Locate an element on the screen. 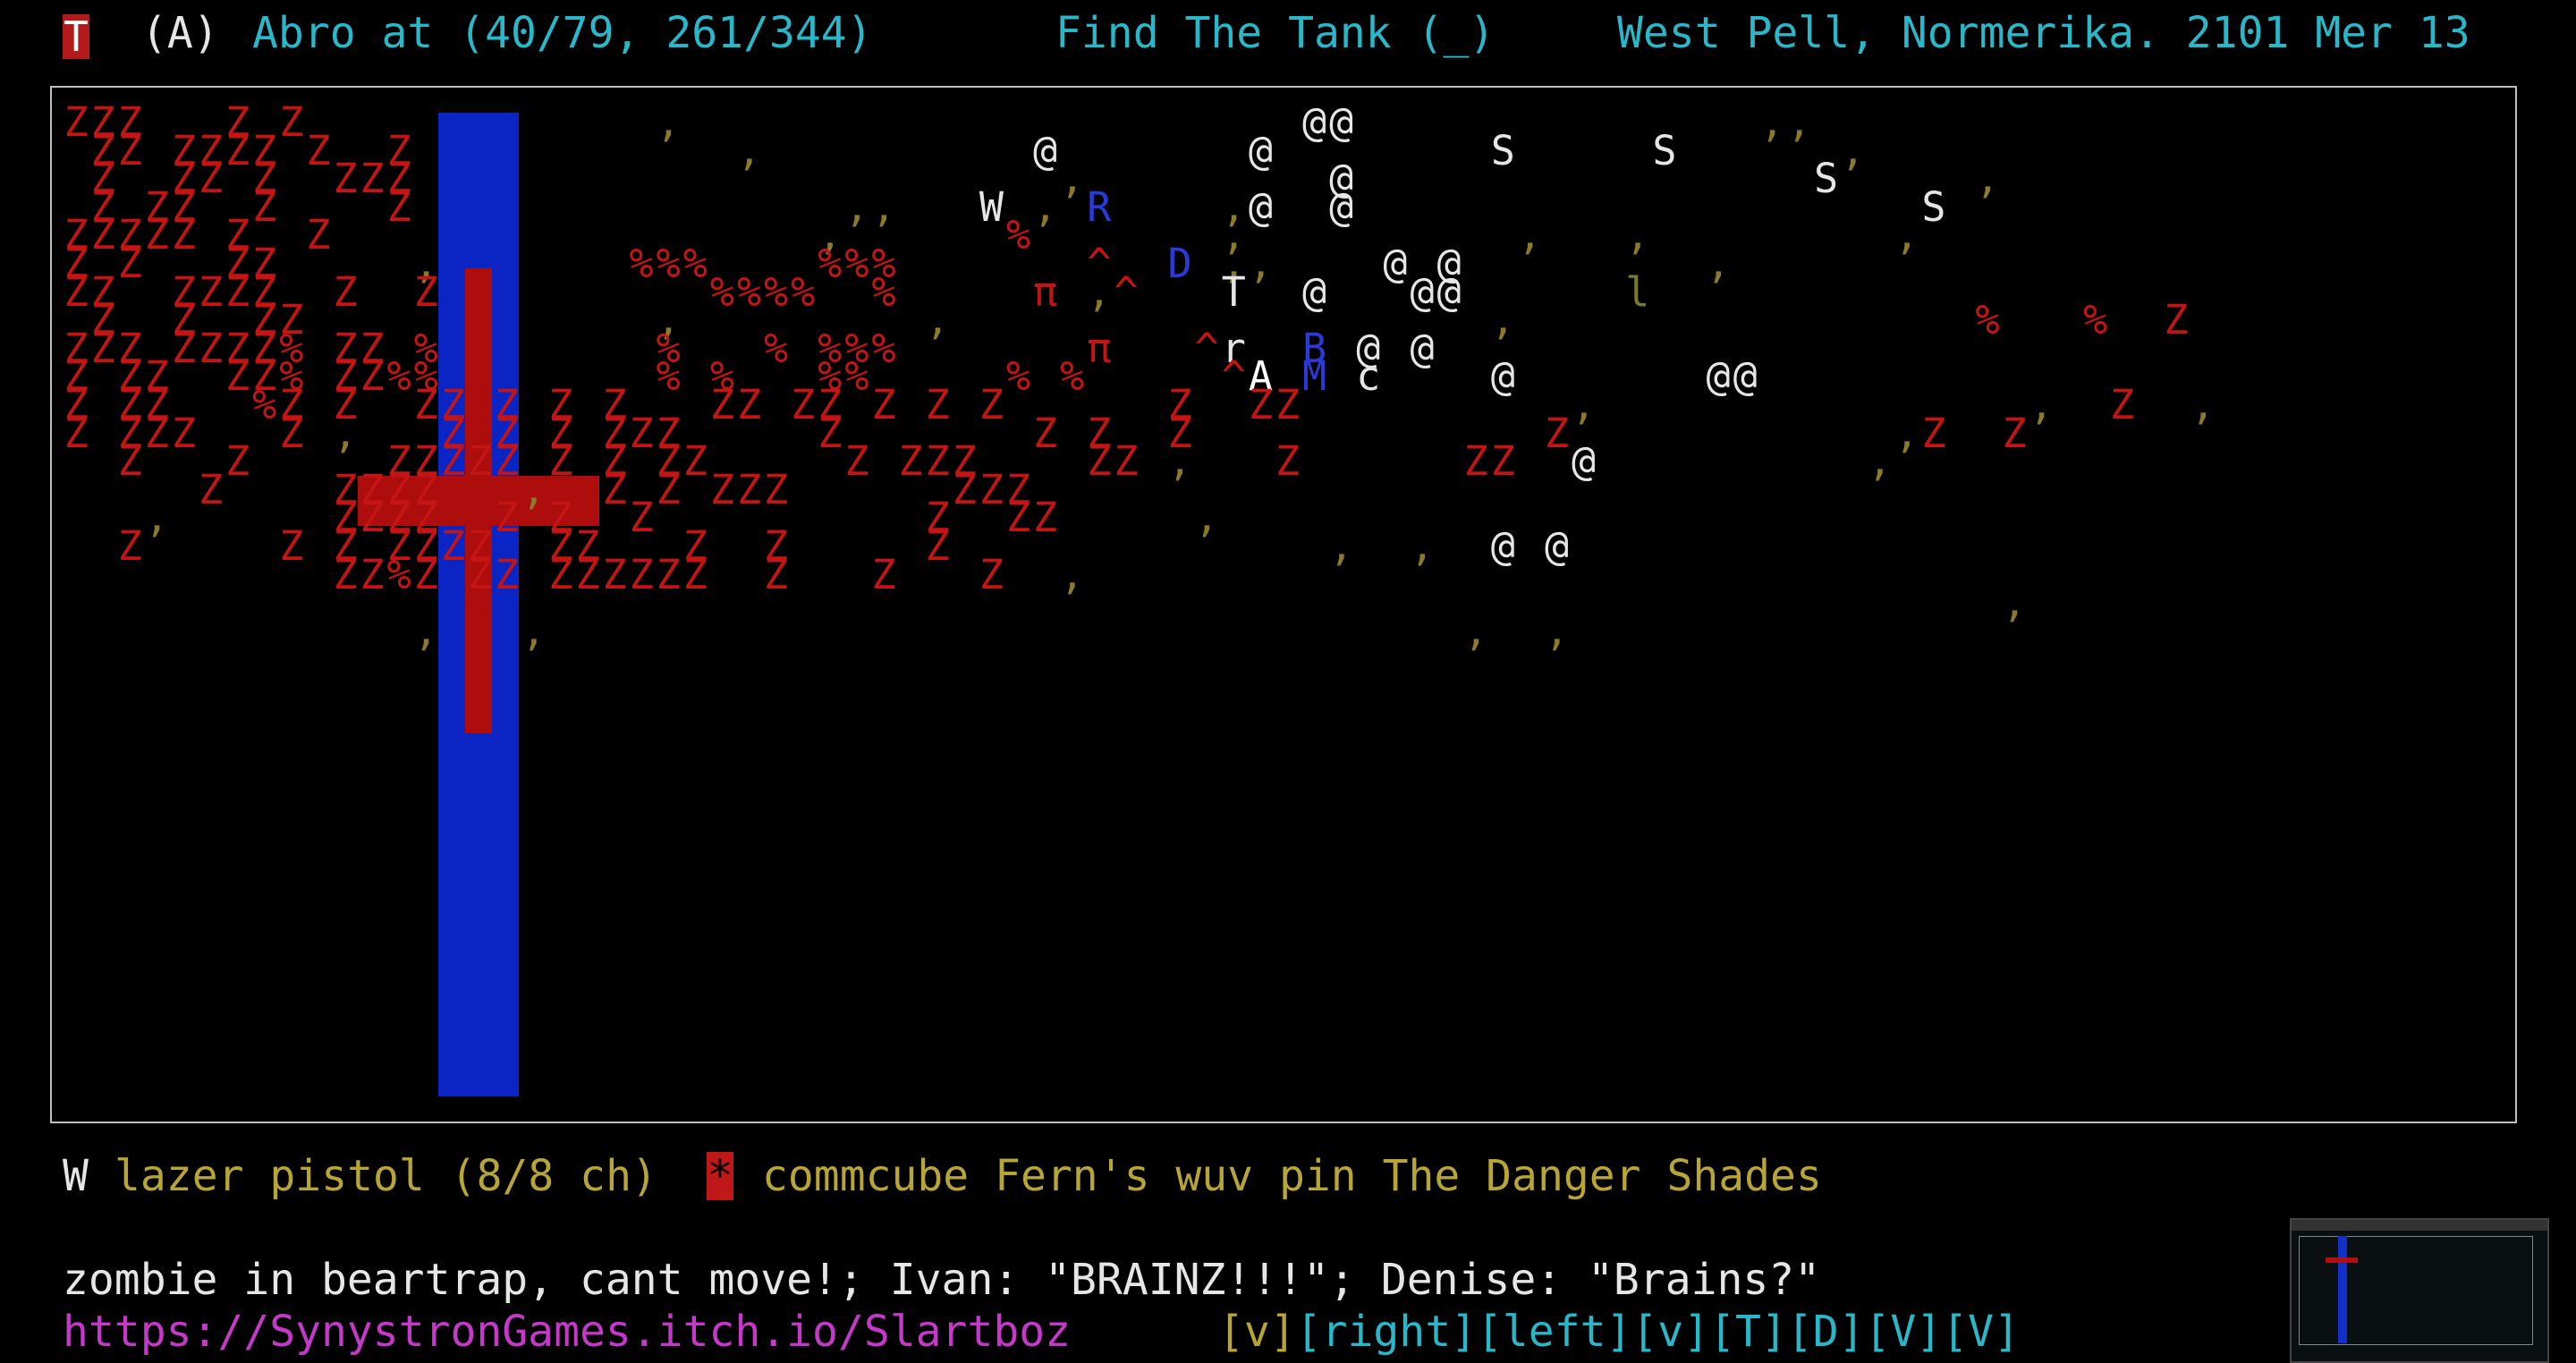  item-star-icon: * is located at coordinates (720, 1176).